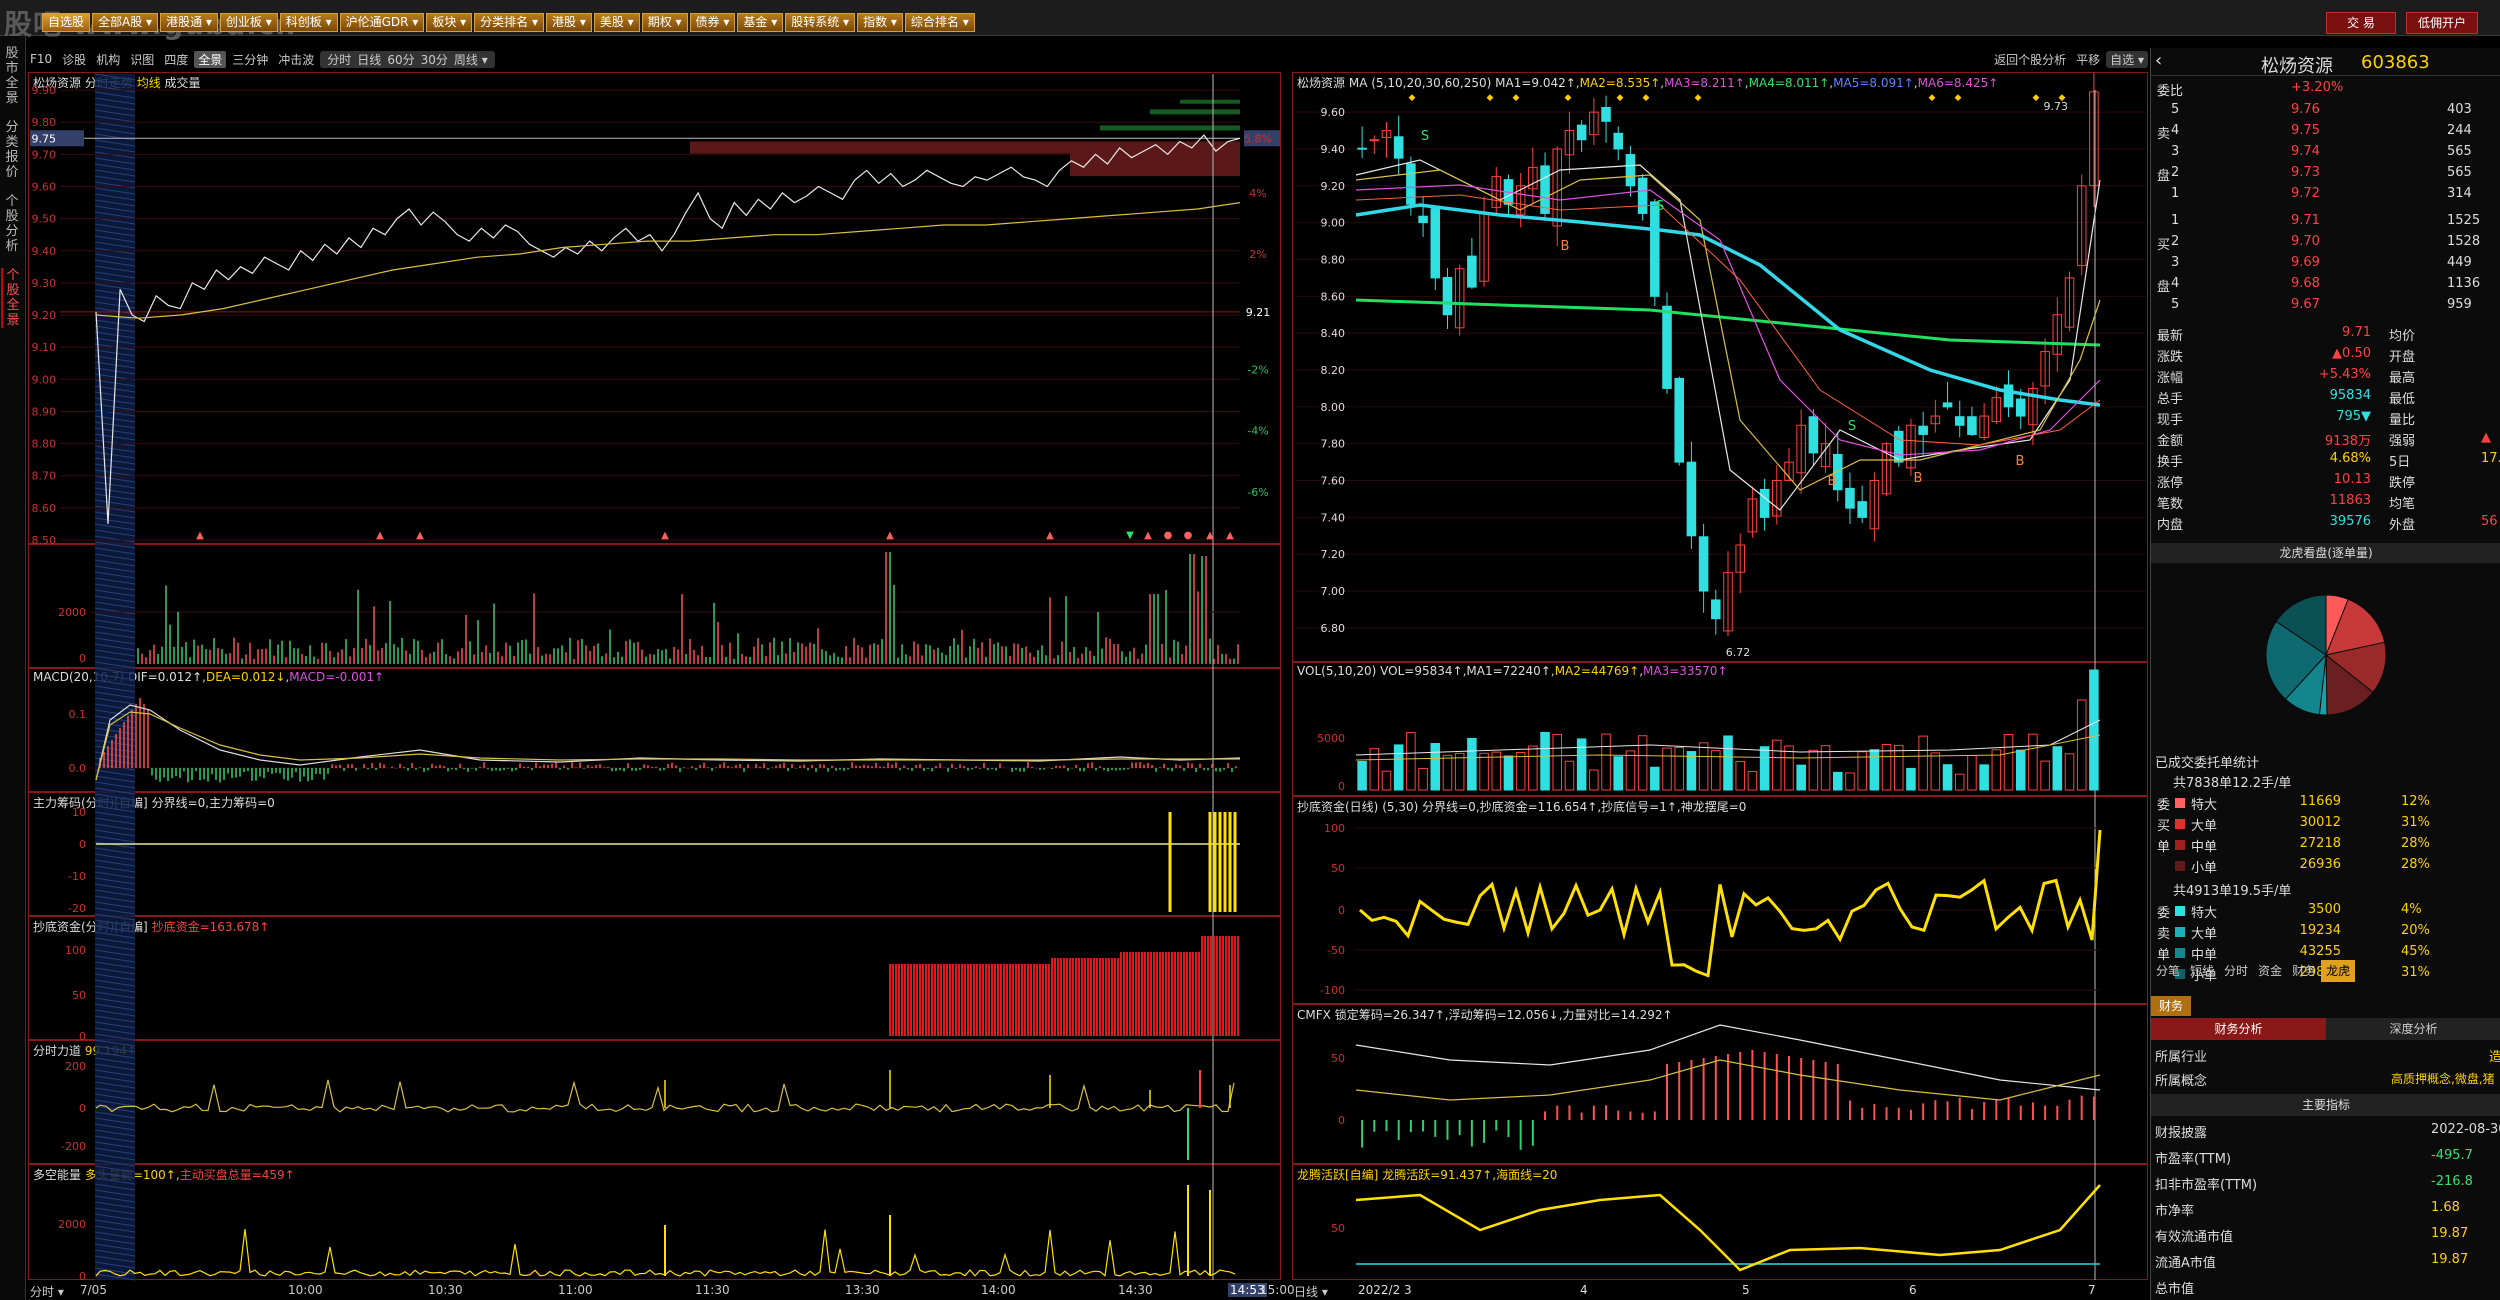  I want to click on macd-tick: 0.1, so click(78, 714).